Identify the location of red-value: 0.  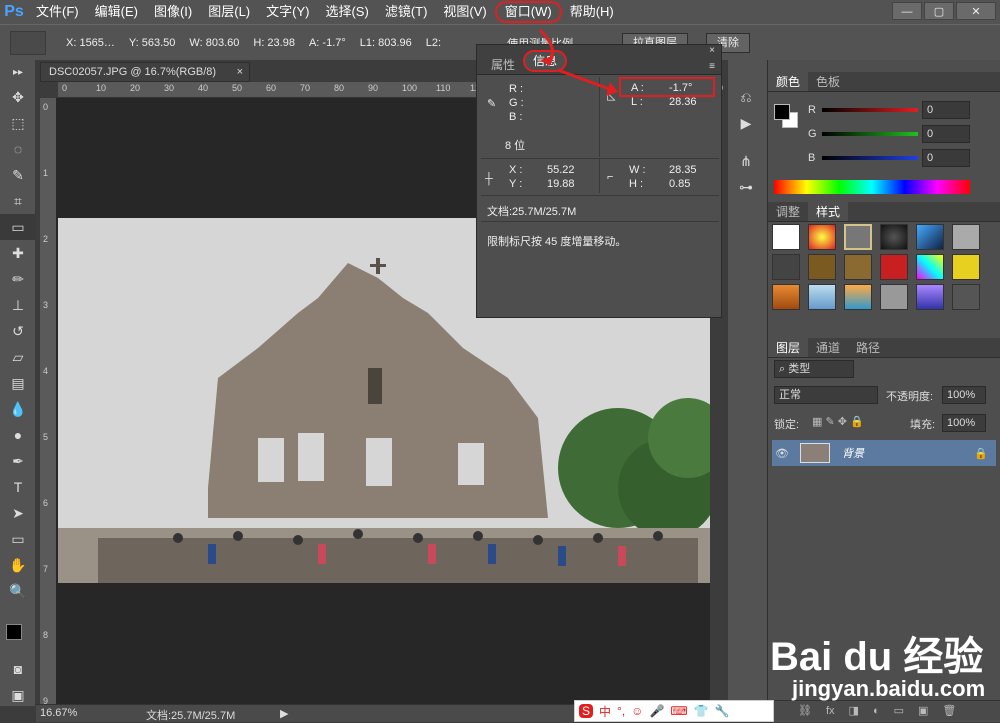
(946, 110).